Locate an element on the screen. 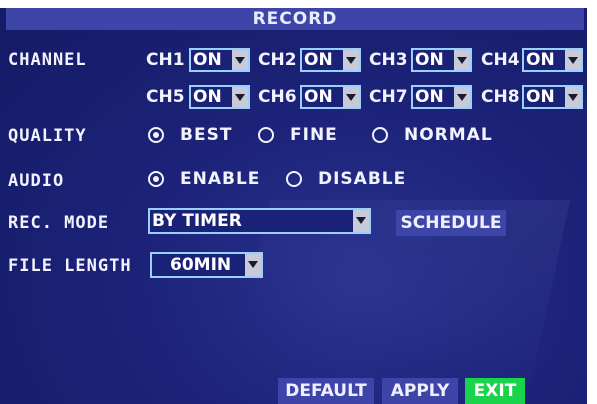 The image size is (597, 404). ch7-select: ON is located at coordinates (441, 97).